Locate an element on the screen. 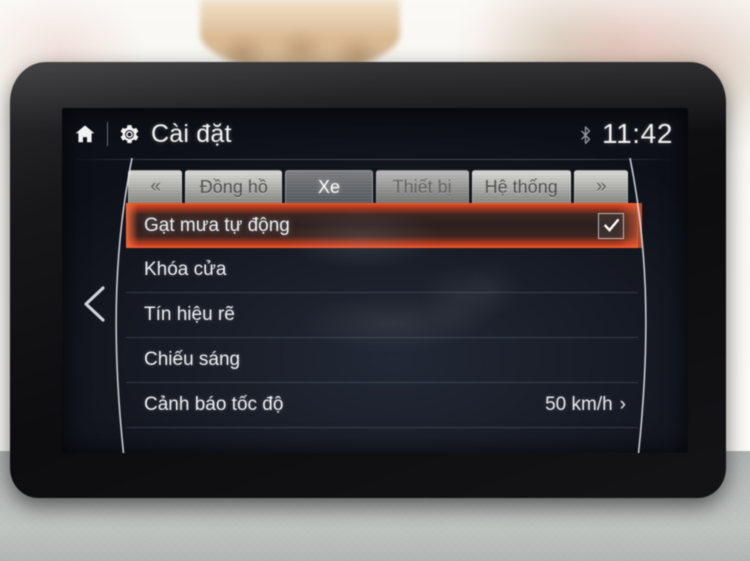  list-item-label: Cảnh báo tốc độ is located at coordinates (214, 404).